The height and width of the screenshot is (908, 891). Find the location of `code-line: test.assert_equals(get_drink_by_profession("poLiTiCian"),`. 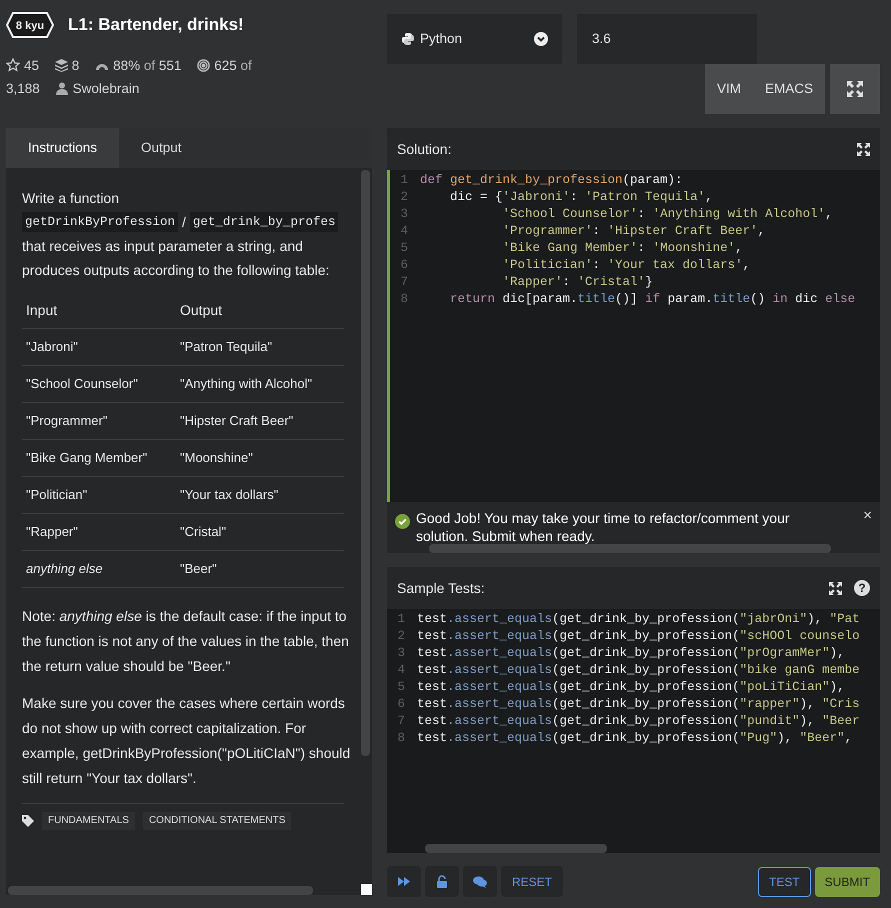

code-line: test.assert_equals(get_drink_by_profession("poLiTiCian"), is located at coordinates (631, 687).